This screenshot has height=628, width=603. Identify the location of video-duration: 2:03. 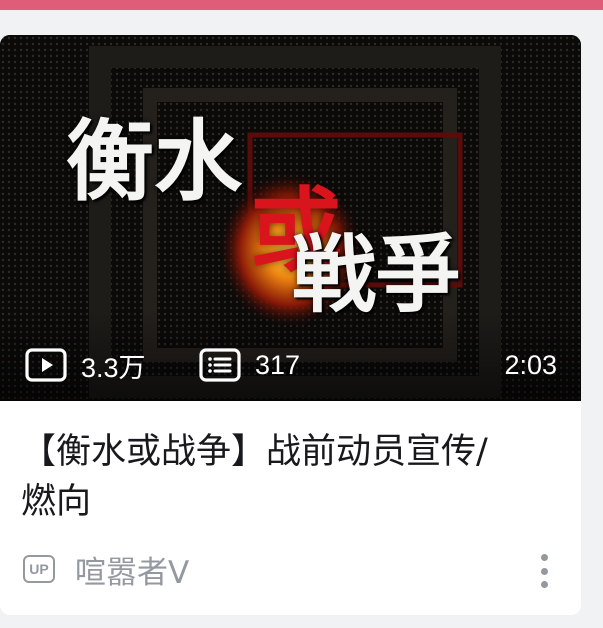
(530, 364).